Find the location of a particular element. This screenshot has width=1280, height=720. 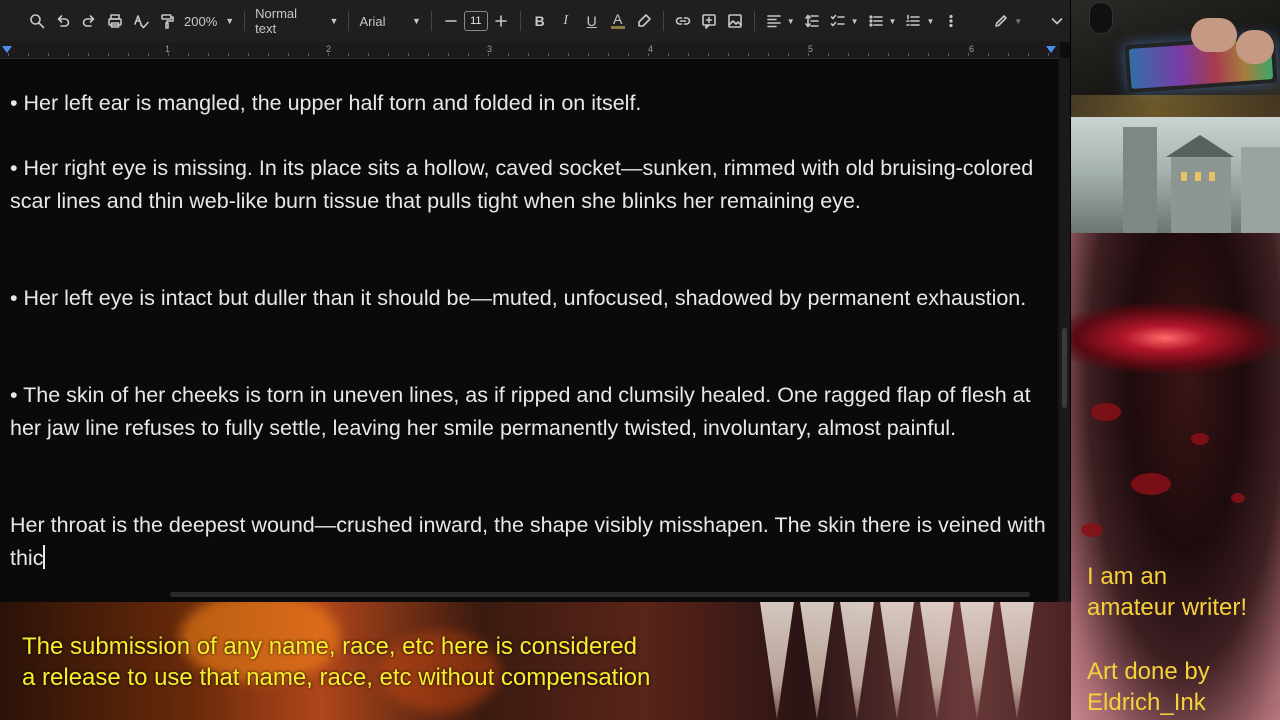

comment-icon is located at coordinates (709, 21).